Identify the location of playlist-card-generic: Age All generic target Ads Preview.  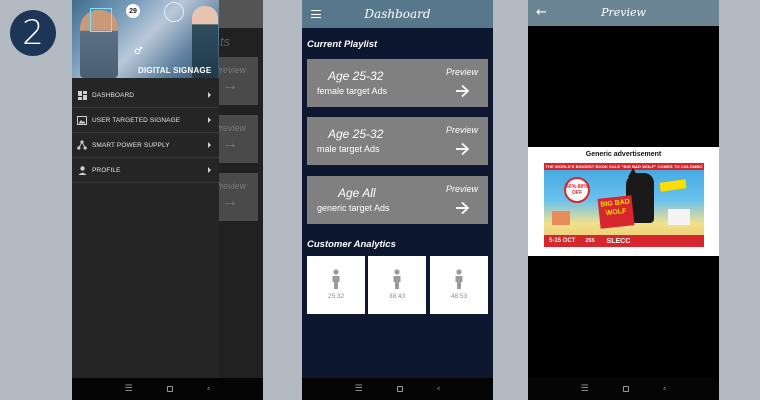
(397, 200).